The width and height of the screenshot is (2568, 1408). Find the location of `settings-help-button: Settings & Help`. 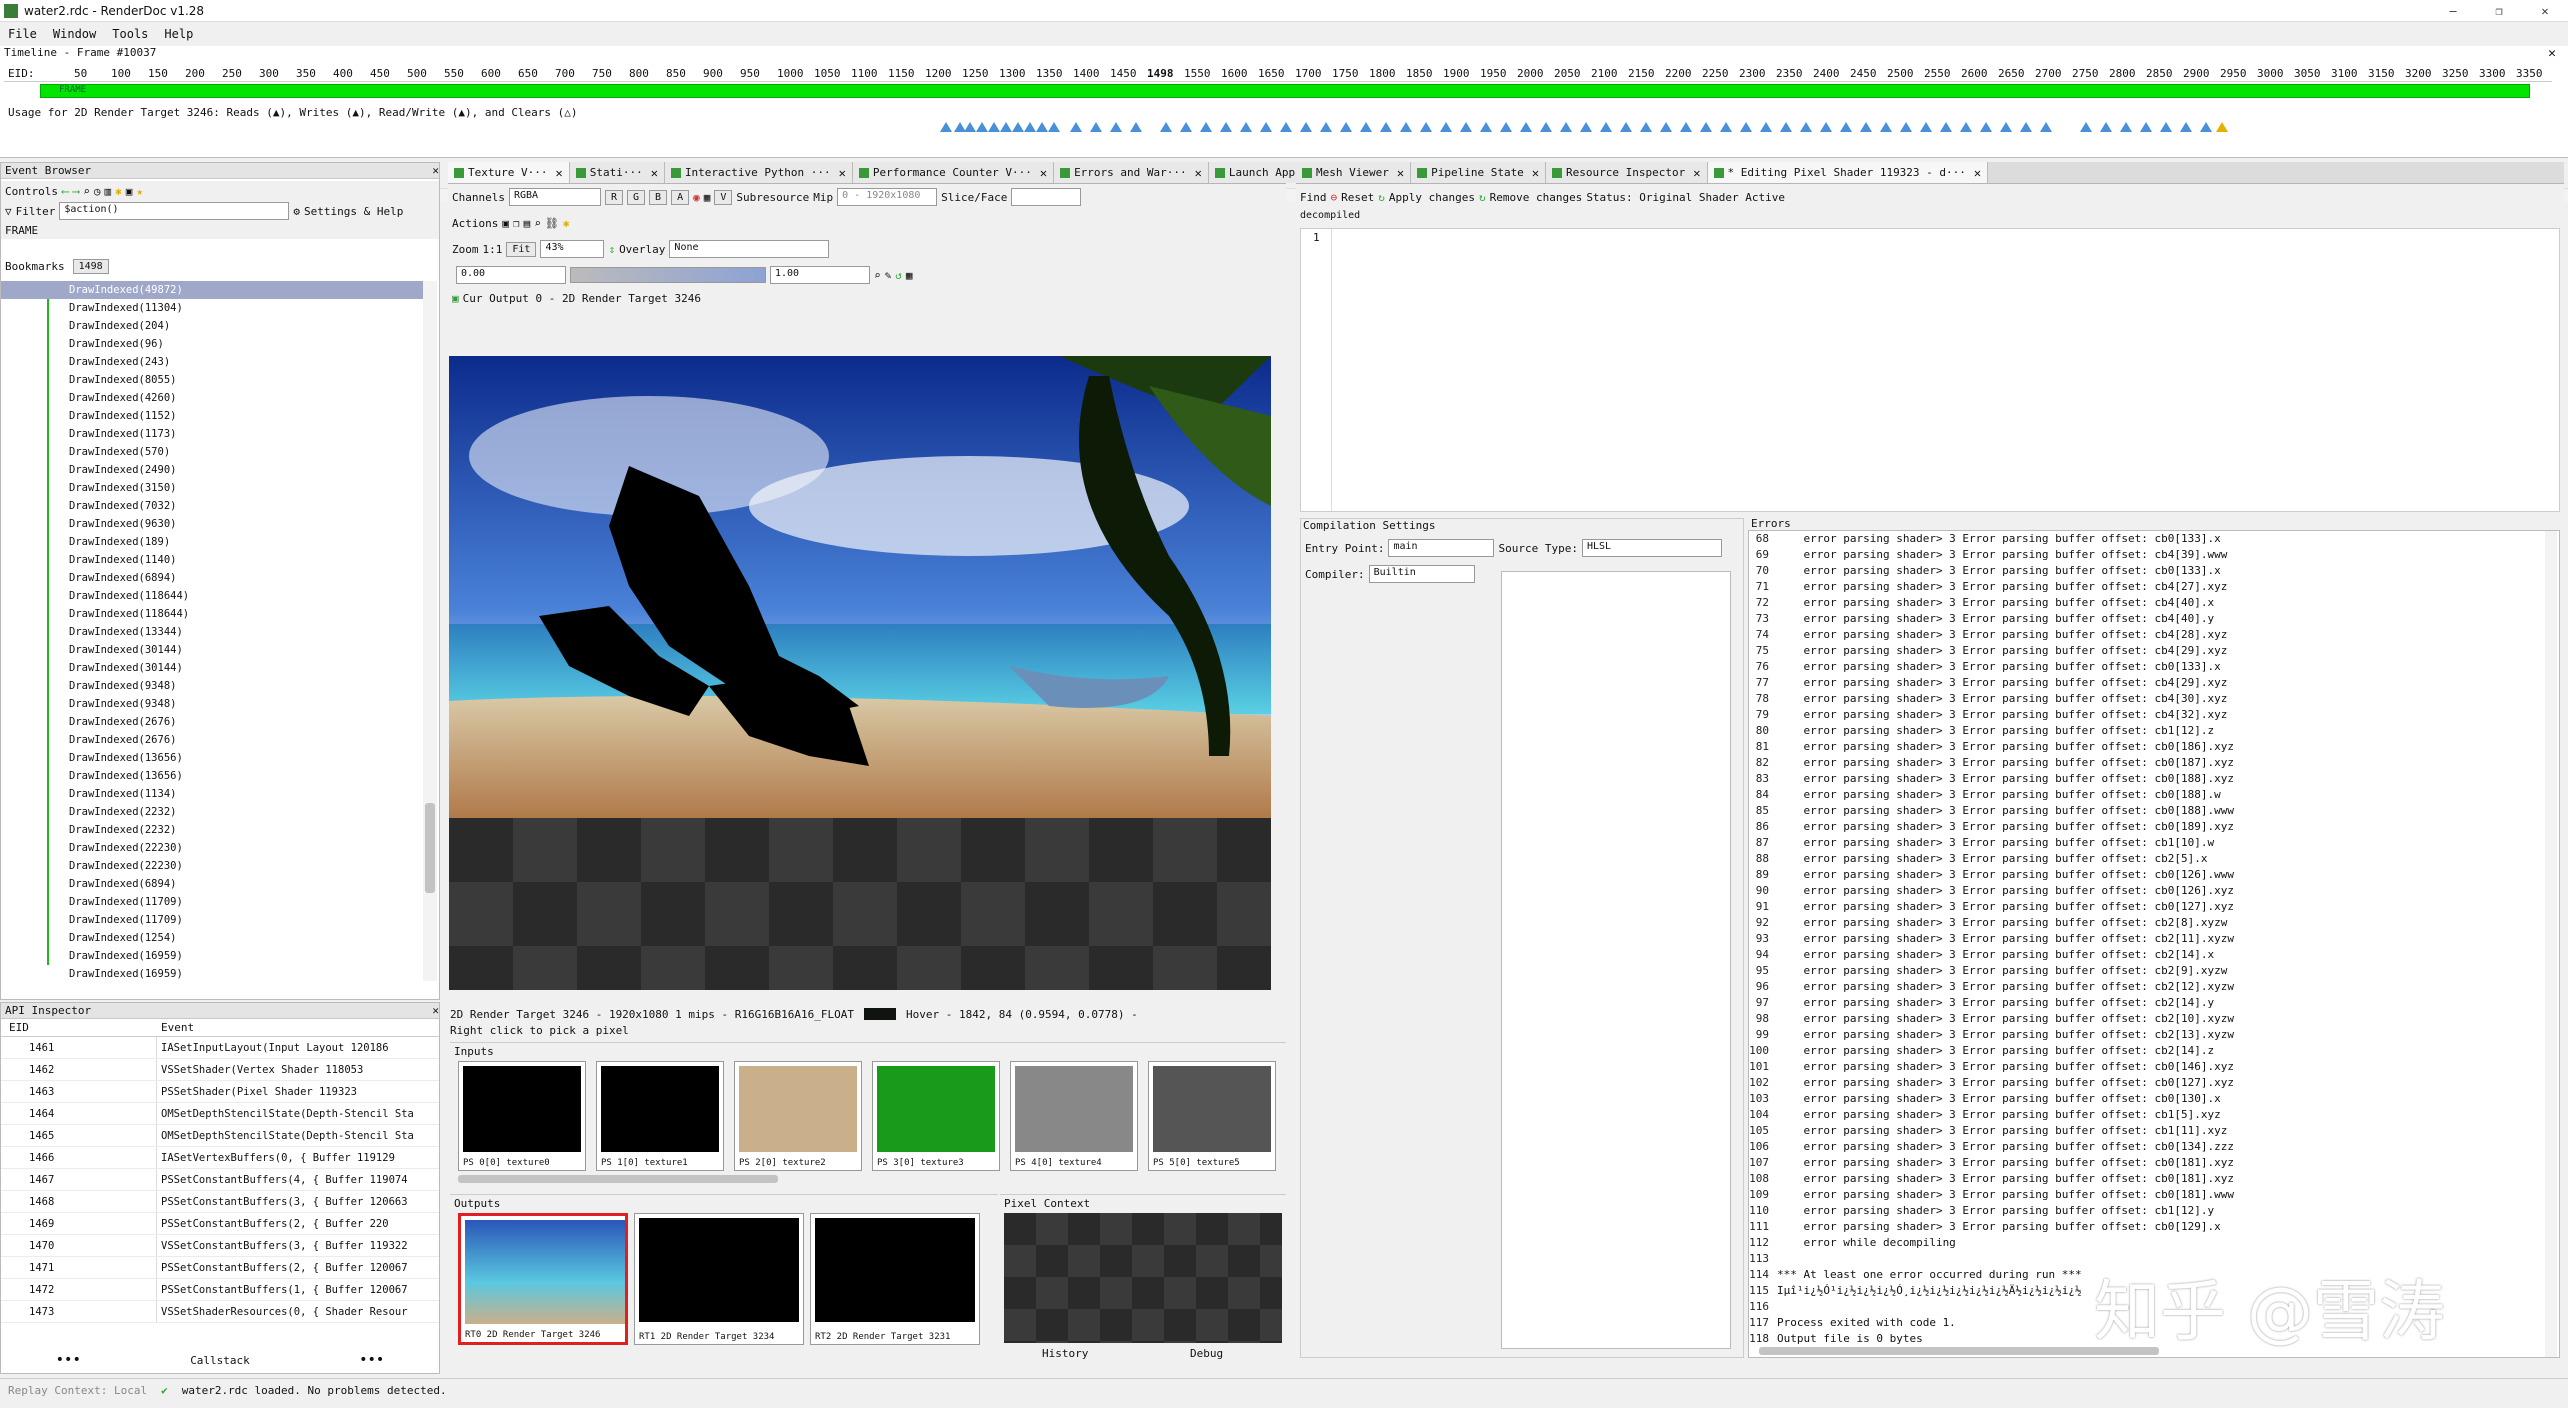

settings-help-button: Settings & Help is located at coordinates (353, 211).